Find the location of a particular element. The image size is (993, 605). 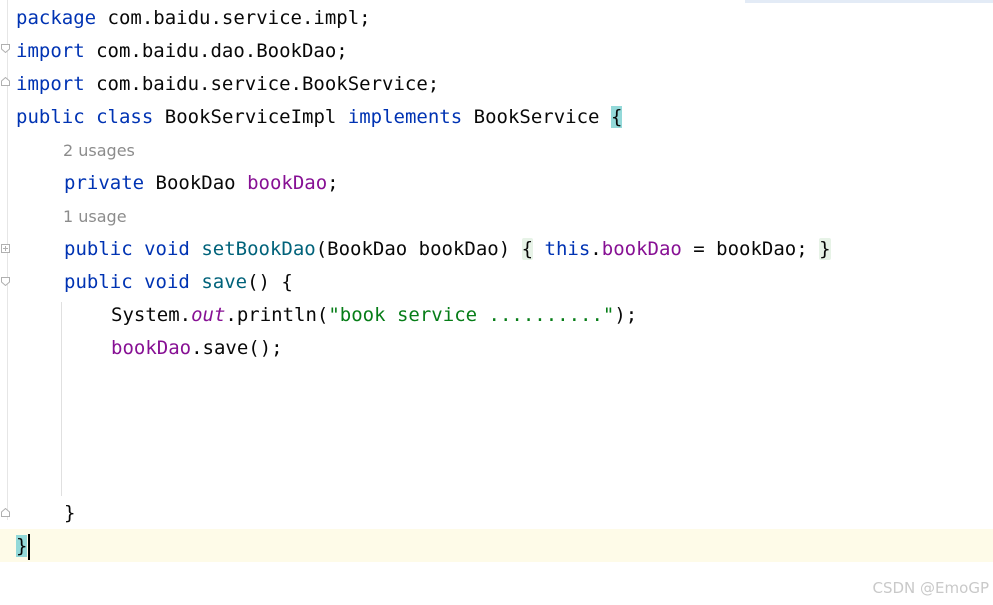

code-token: com.baidu.service.BookService; is located at coordinates (262, 84).